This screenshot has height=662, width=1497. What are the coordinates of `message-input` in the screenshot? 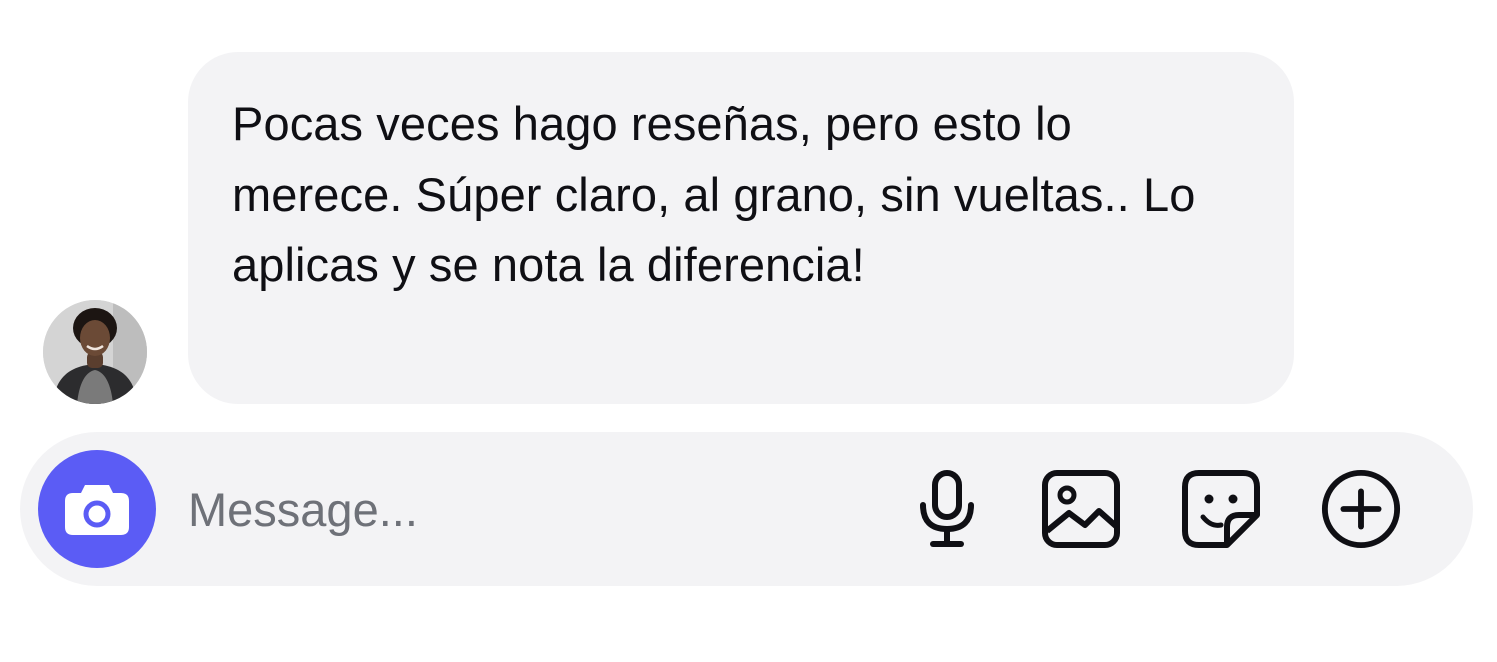 It's located at (508, 509).